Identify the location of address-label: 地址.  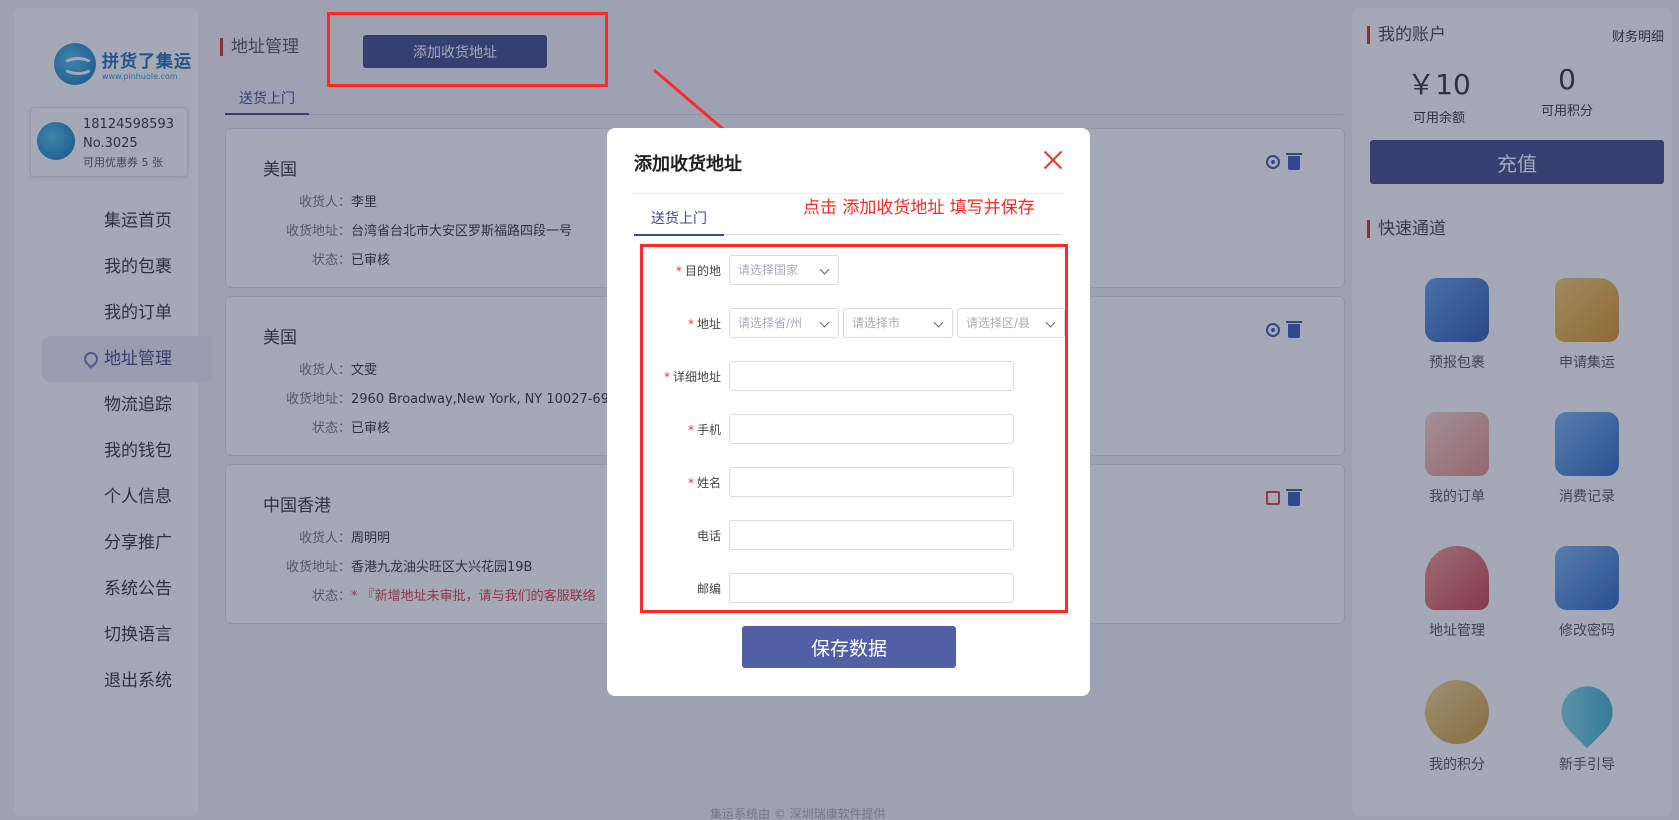
(708, 324).